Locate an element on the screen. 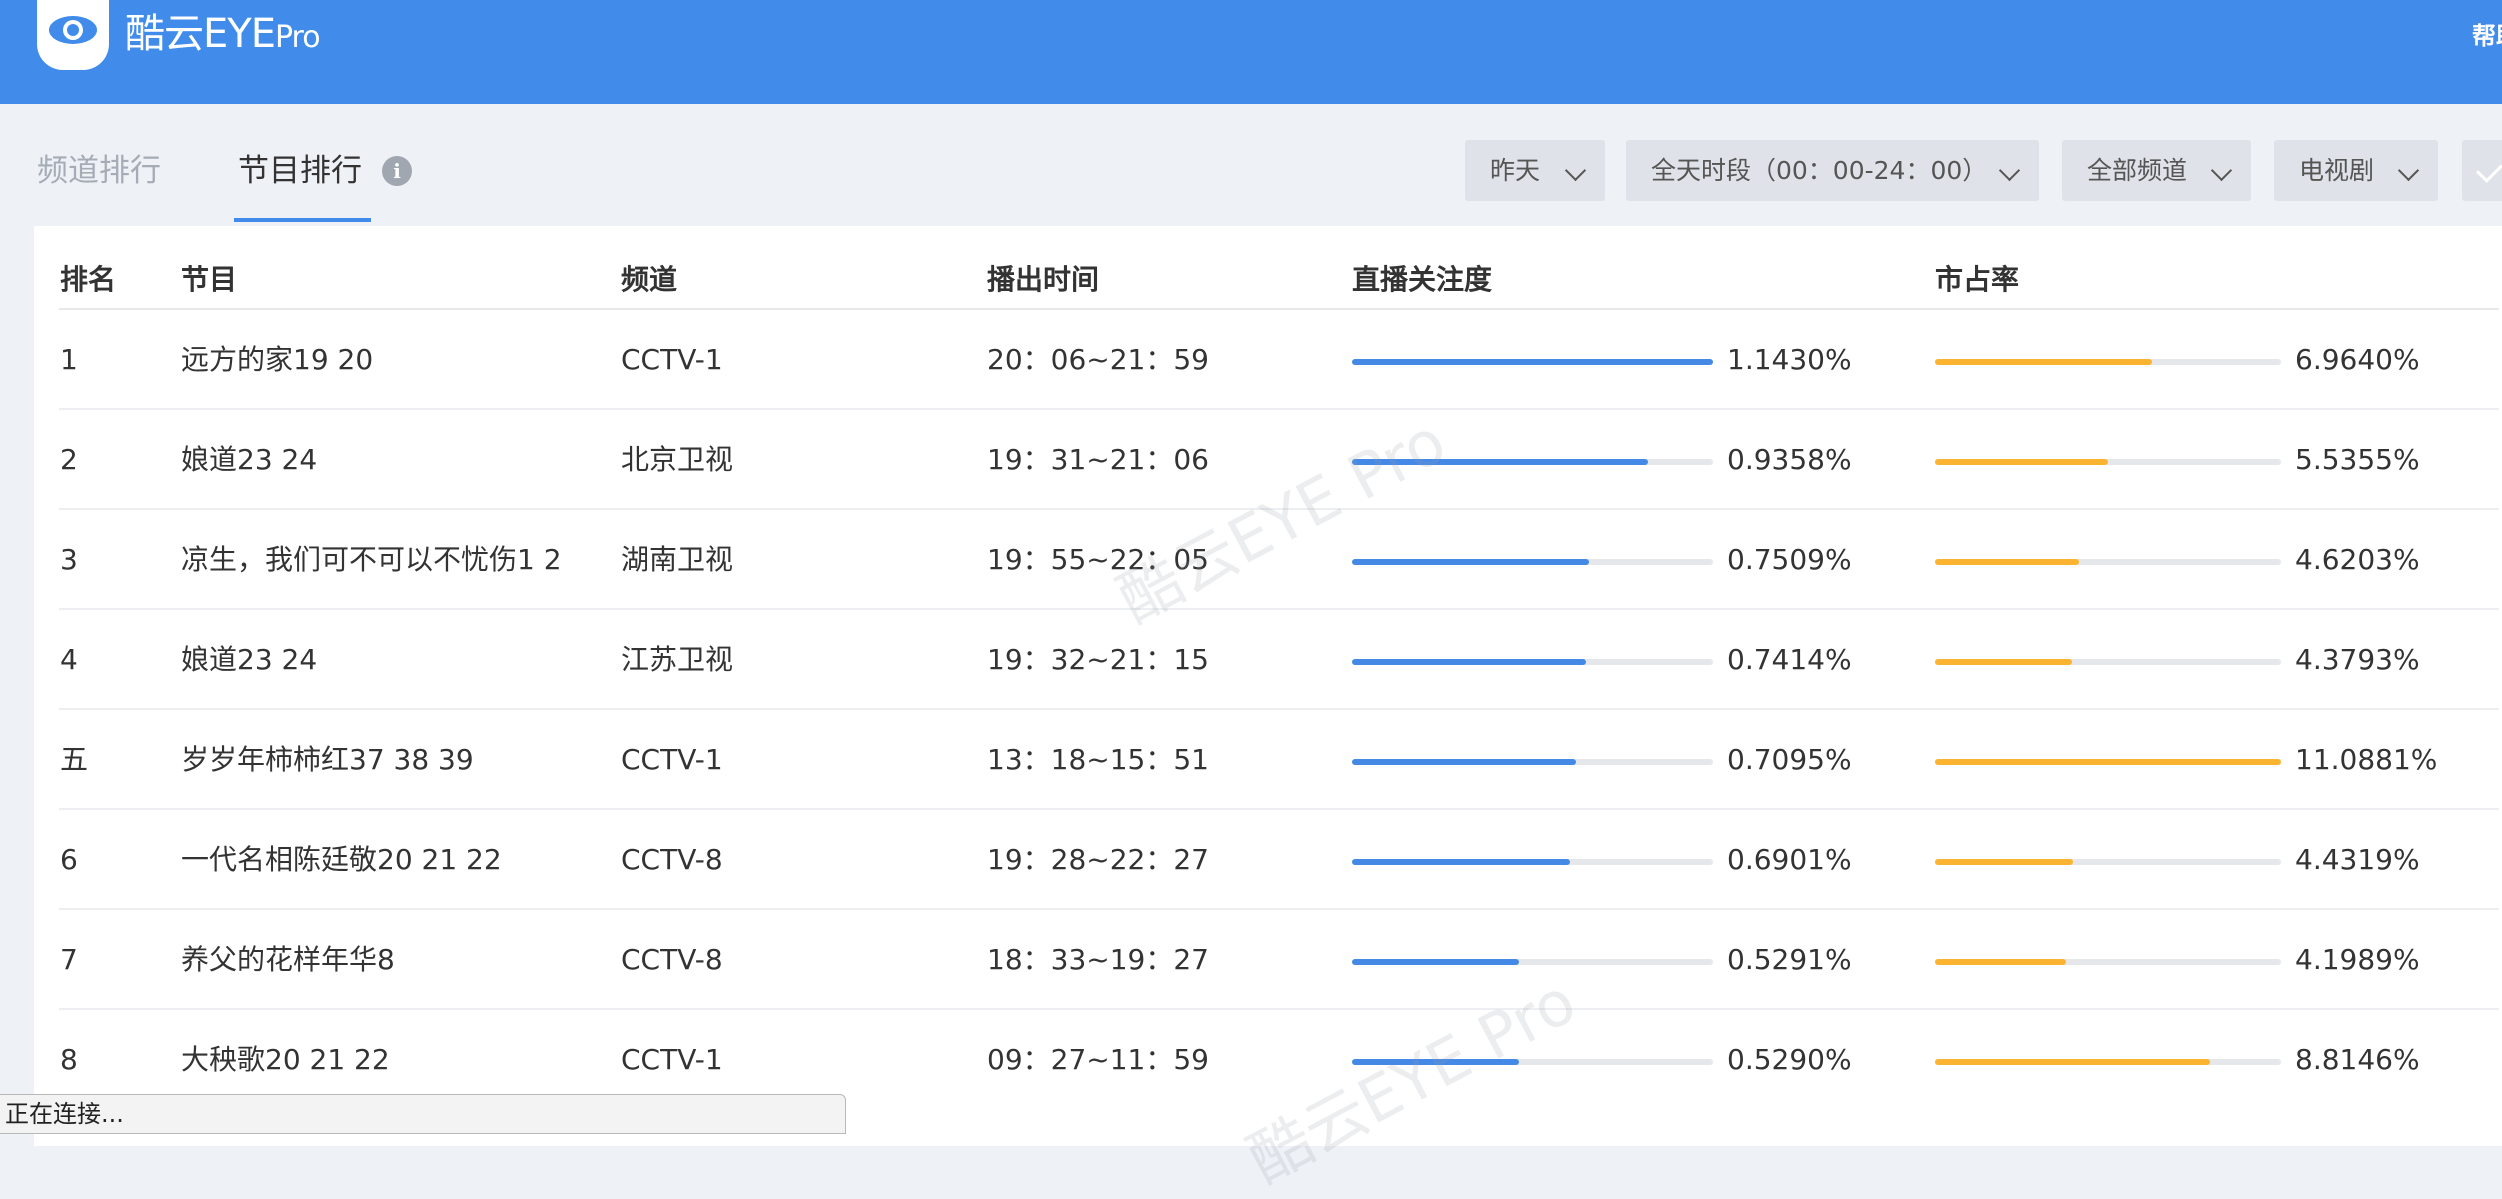 Image resolution: width=2502 pixels, height=1199 pixels. attention-value: 0.7095% is located at coordinates (1789, 759).